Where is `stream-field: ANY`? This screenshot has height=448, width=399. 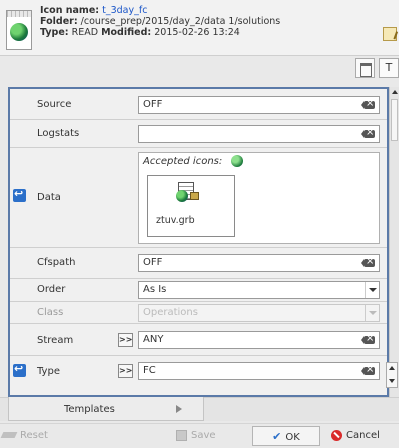
stream-field: ANY is located at coordinates (259, 340).